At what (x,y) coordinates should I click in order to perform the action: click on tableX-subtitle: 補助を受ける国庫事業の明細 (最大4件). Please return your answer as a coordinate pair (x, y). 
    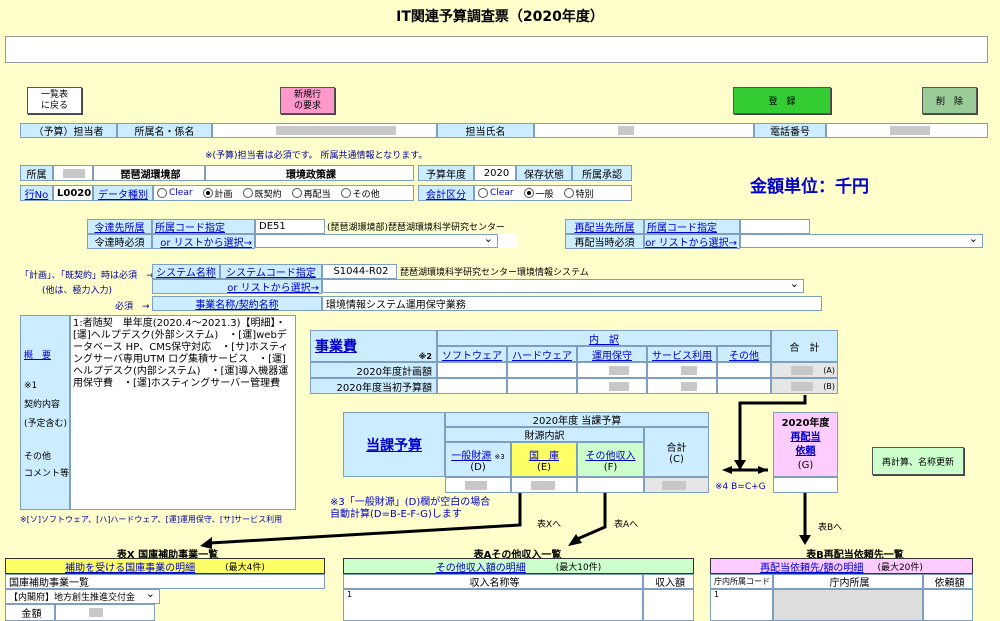
    Looking at the image, I should click on (165, 566).